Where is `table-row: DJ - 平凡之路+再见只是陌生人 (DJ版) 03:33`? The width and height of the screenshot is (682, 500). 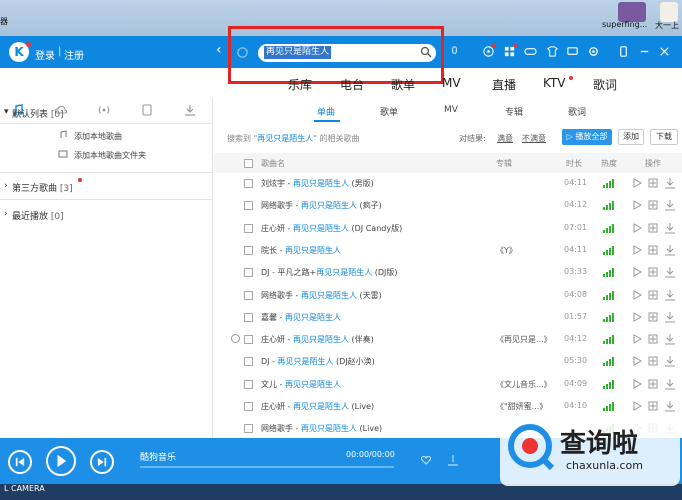 table-row: DJ - 平凡之路+再见只是陌生人 (DJ版) 03:33 is located at coordinates (448, 273).